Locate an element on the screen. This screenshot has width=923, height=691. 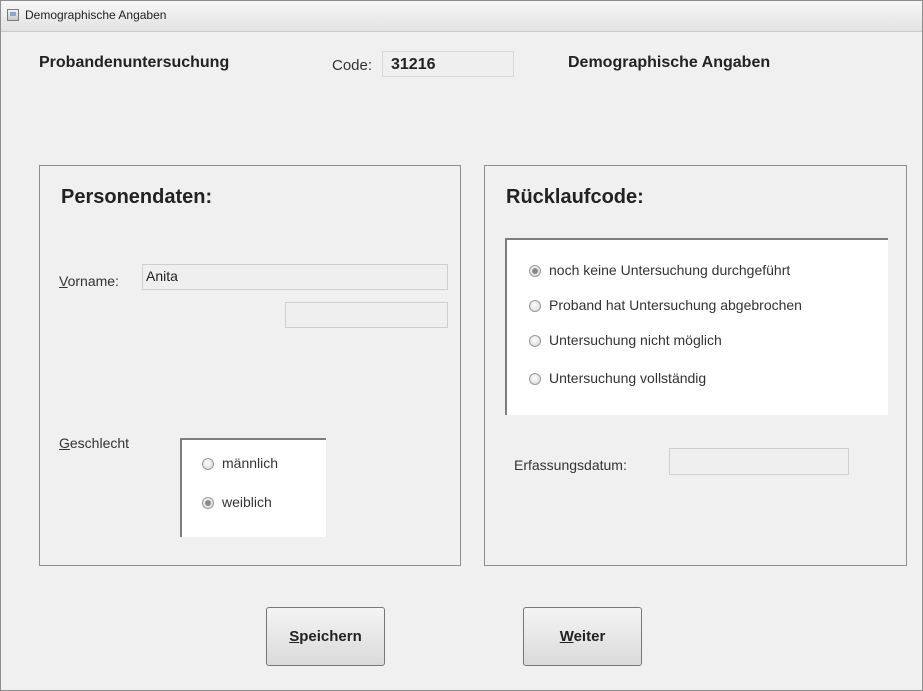
vorname-mnemonic: V is located at coordinates (63, 281).